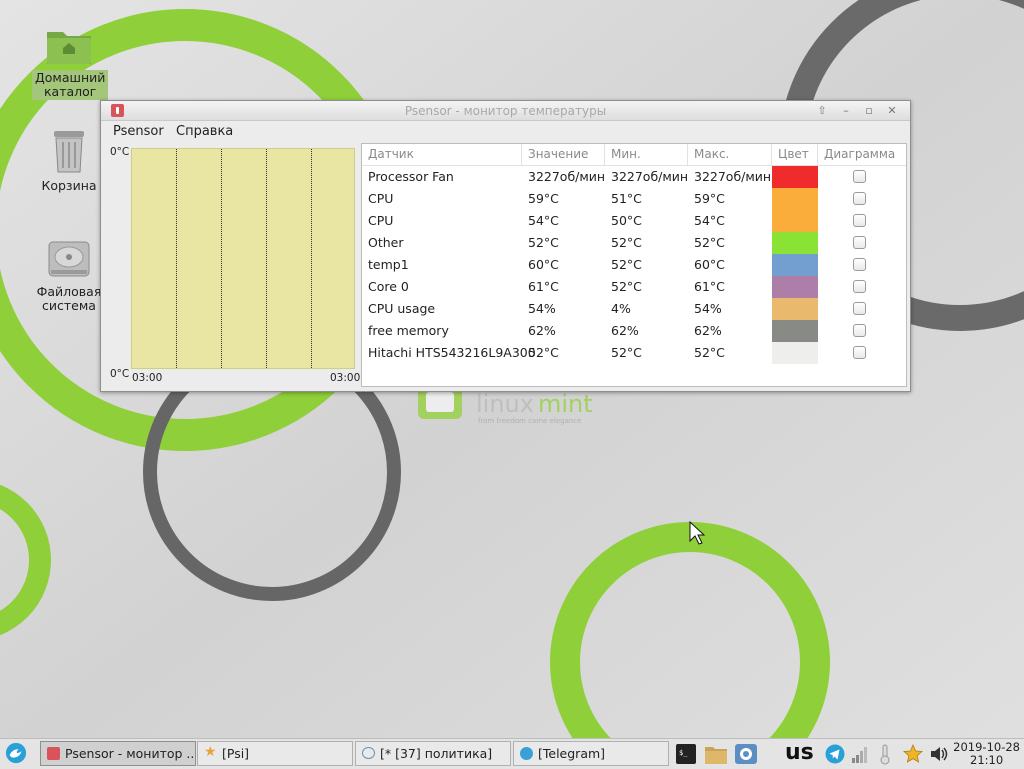  I want to click on thermometer-icon, so click(885, 754).